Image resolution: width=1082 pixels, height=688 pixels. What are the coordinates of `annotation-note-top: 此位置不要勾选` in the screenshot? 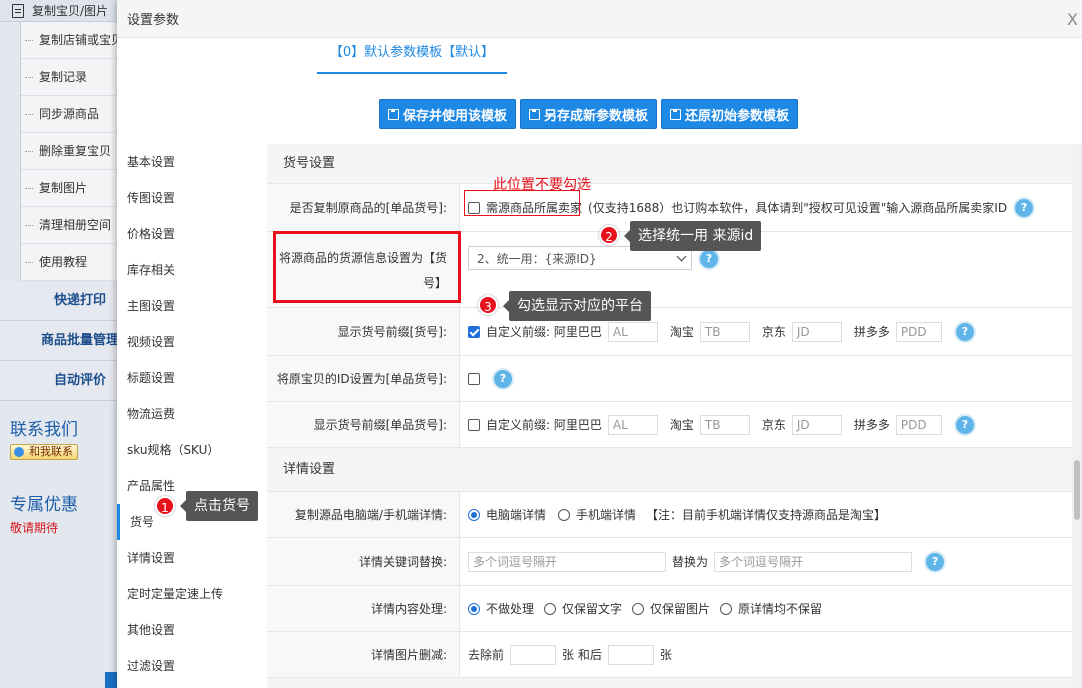 It's located at (542, 185).